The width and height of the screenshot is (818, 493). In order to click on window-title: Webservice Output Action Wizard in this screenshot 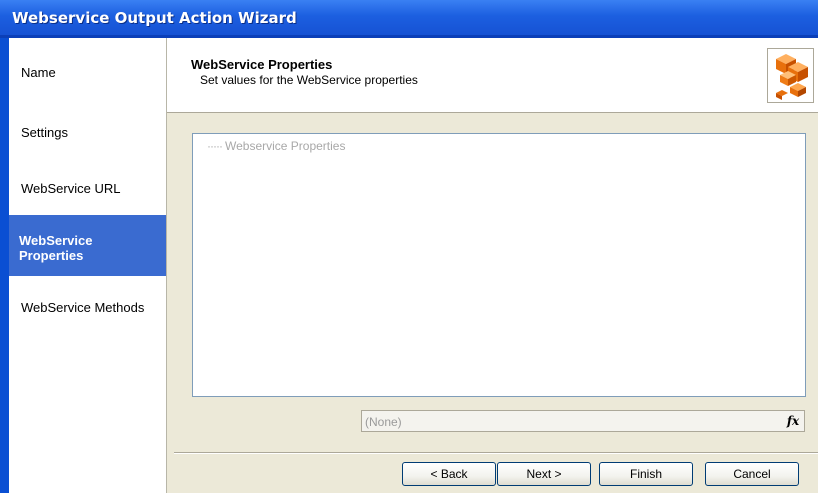, I will do `click(154, 18)`.